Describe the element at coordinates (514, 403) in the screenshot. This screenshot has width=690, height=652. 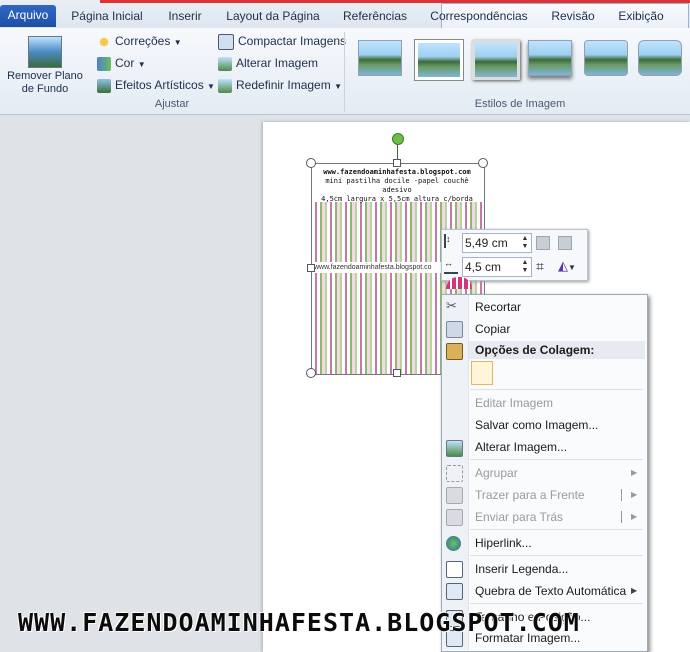
I see `menu-item-edit-image: Editar Imagem` at that location.